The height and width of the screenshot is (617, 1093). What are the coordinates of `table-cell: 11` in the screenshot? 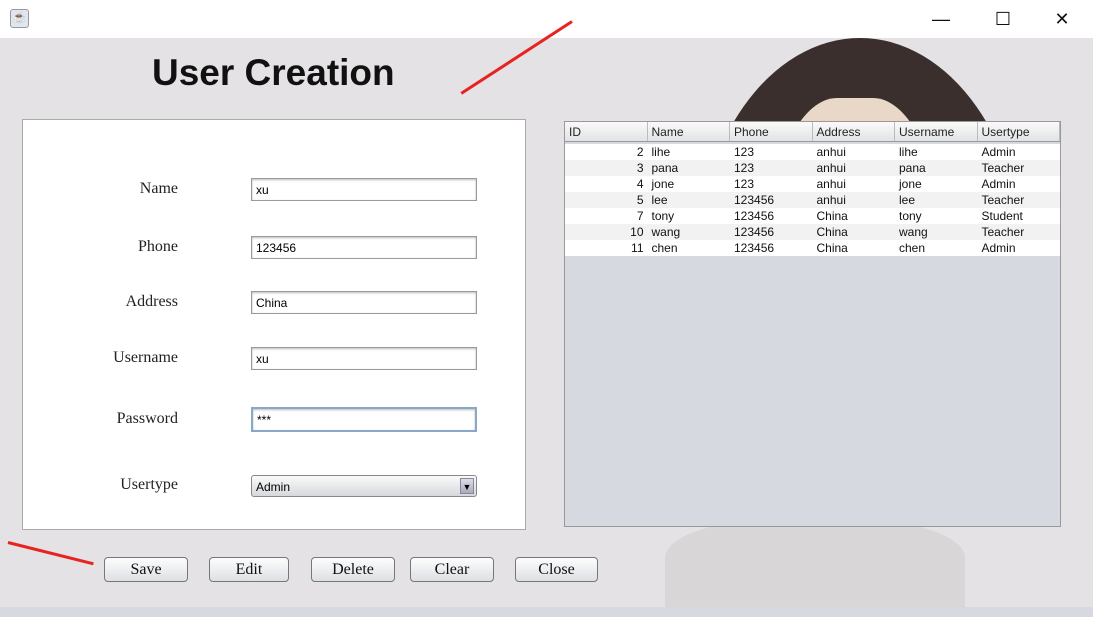 It's located at (637, 248).